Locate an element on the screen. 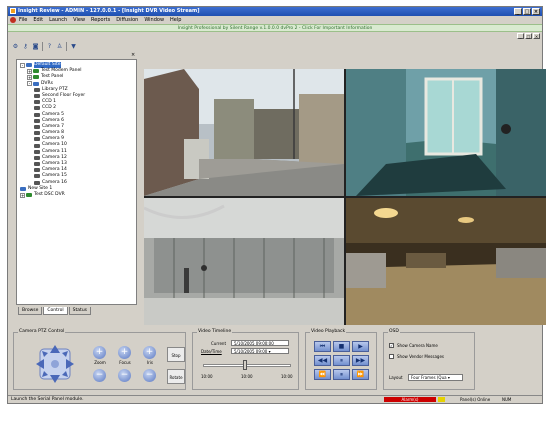 This screenshot has width=550, height=423. panel-close-icon: × is located at coordinates (133, 55).